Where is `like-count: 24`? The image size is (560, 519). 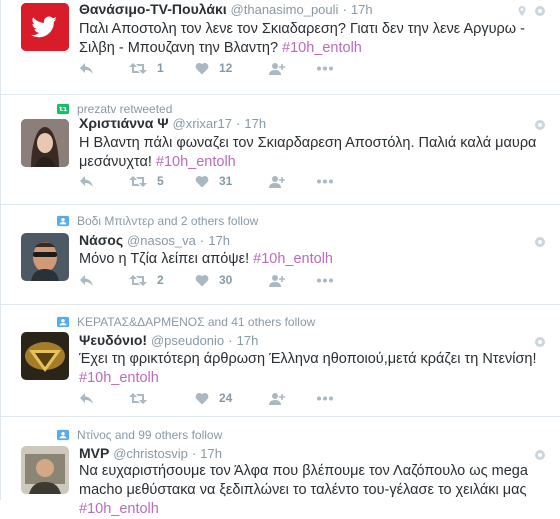
like-count: 24 is located at coordinates (226, 398).